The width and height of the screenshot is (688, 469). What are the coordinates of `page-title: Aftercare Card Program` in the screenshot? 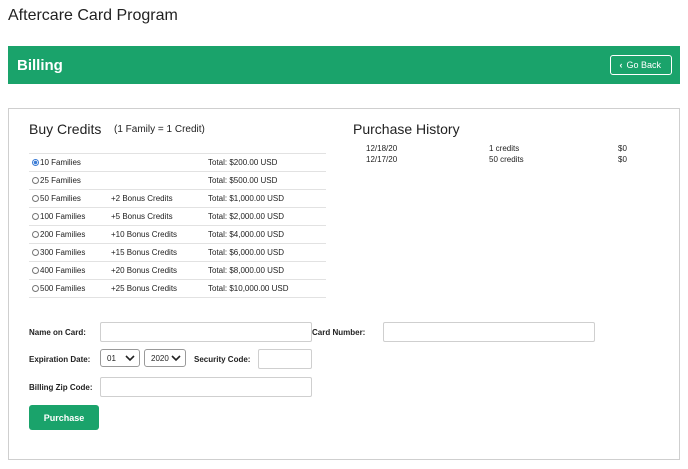 It's located at (93, 15).